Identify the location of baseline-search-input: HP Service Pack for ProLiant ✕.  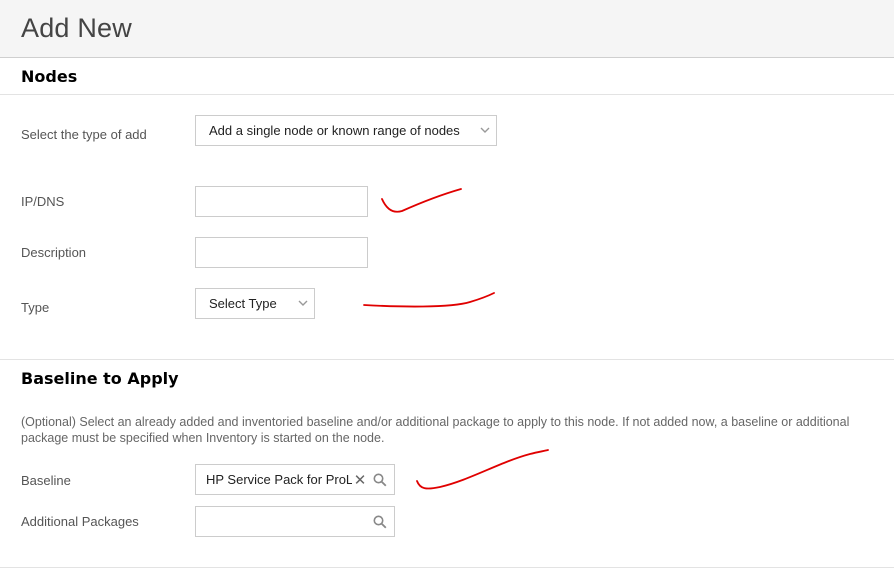
(295, 479).